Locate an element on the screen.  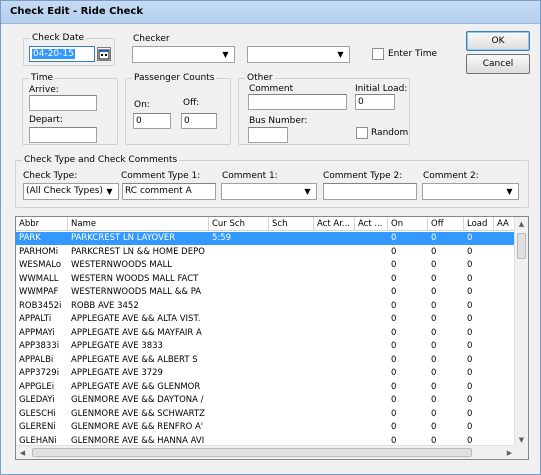
comment1-combo: ▼ is located at coordinates (269, 191).